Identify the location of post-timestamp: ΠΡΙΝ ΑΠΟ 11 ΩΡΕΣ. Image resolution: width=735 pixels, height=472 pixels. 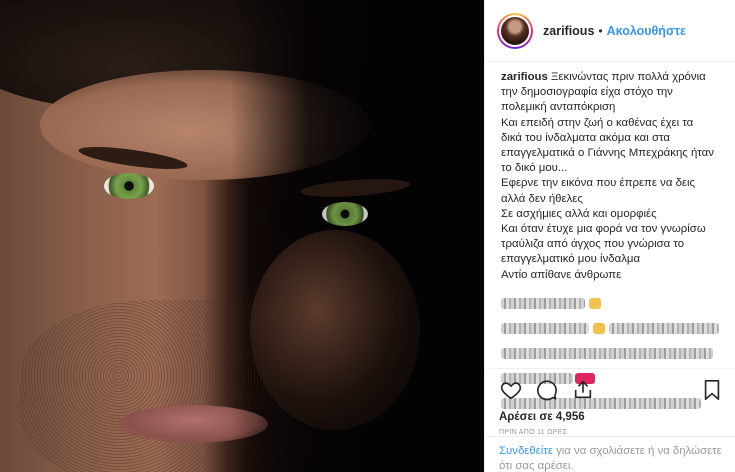
(611, 432).